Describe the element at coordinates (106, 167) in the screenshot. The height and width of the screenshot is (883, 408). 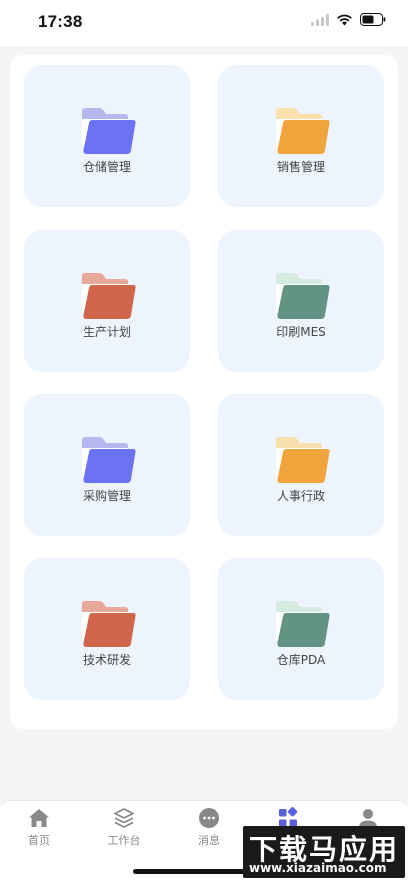
I see `module-label: 仓储管理` at that location.